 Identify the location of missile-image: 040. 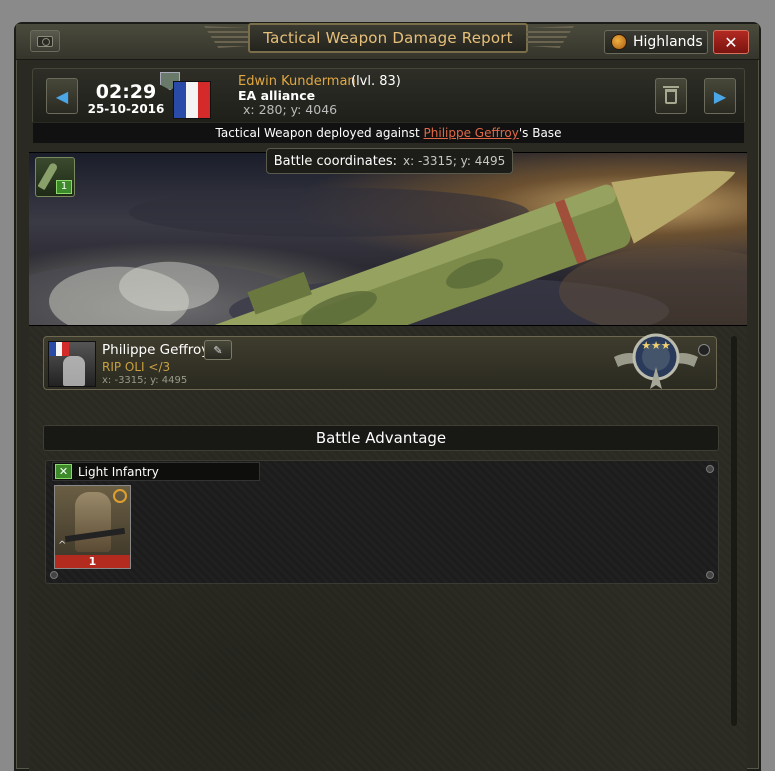
(468, 248).